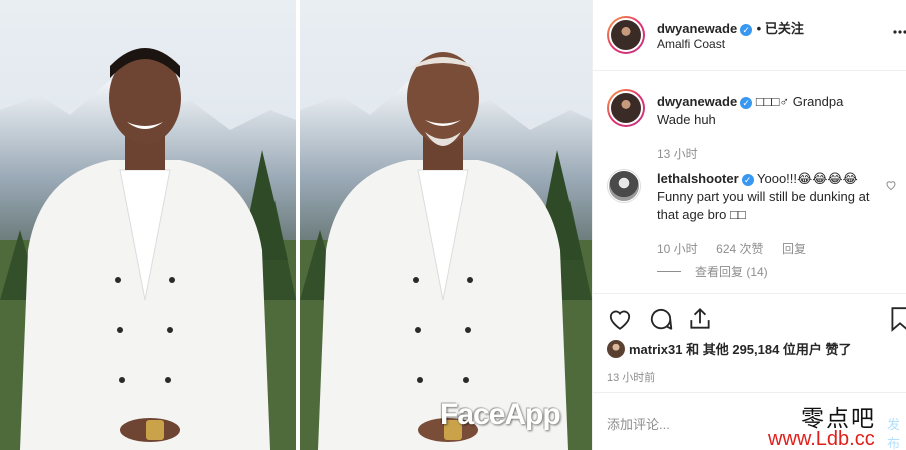  I want to click on comment-username: lethalshooter, so click(698, 178).